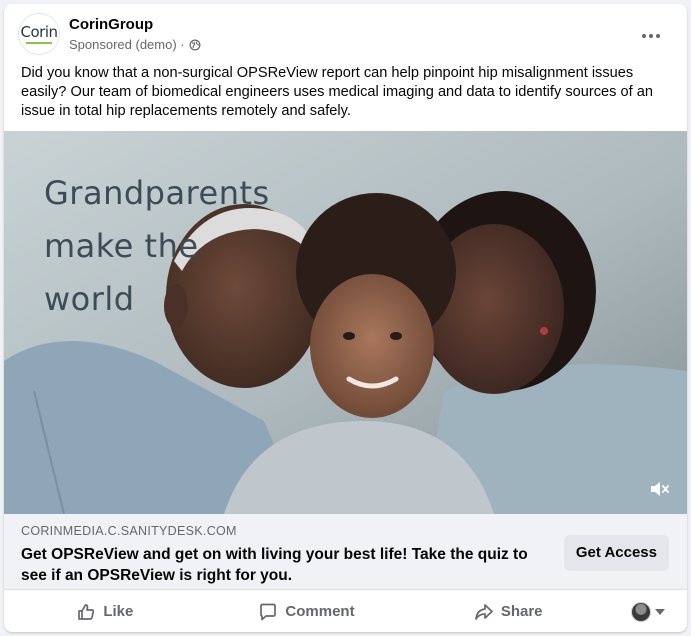  Describe the element at coordinates (660, 611) in the screenshot. I see `chevron-down-icon` at that location.